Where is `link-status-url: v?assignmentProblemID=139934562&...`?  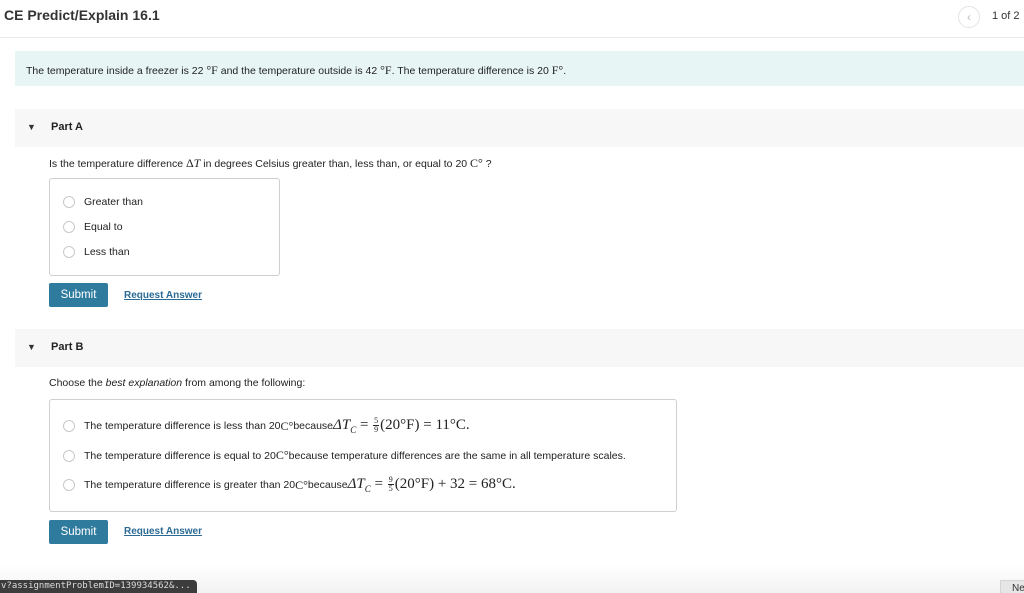 link-status-url: v?assignmentProblemID=139934562&... is located at coordinates (98, 586).